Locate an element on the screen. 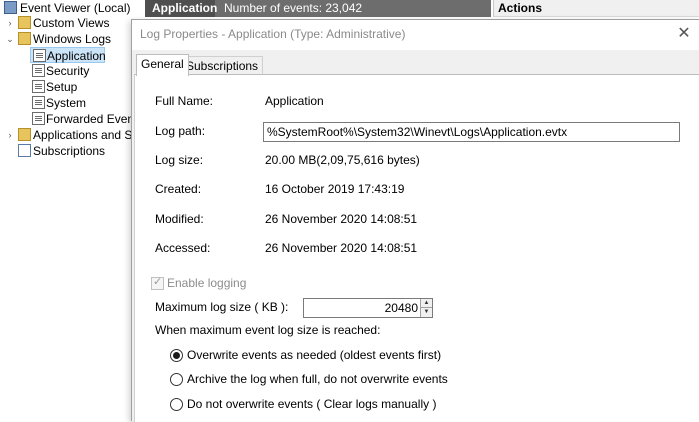 Image resolution: width=699 pixels, height=422 pixels. close-icon: ✕ is located at coordinates (684, 34).